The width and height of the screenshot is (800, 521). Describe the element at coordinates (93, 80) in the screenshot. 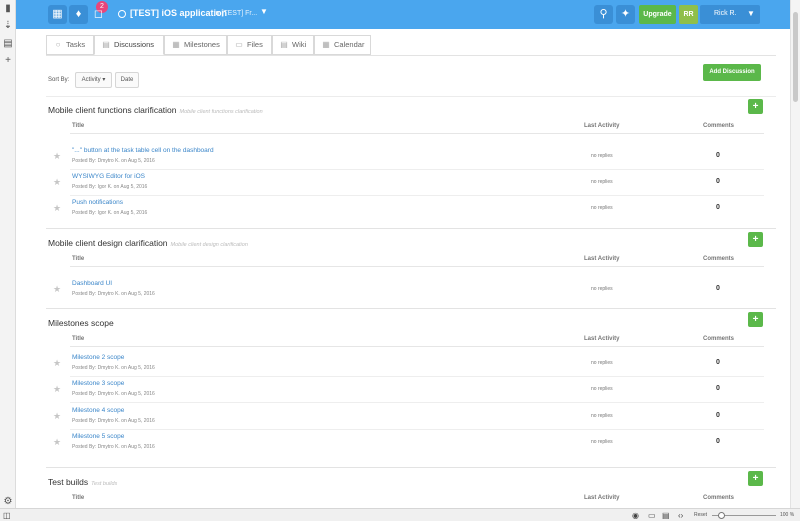

I see `sort-activity-button: Activity ▾` at that location.